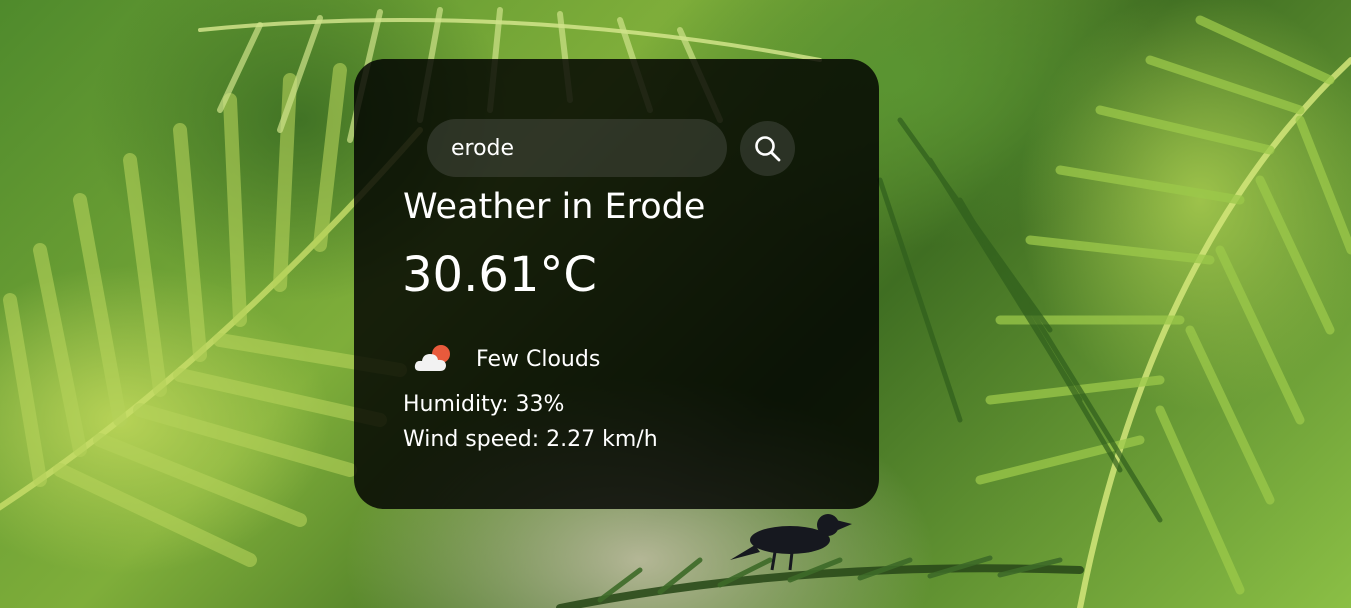  I want to click on wind-speed-text: Wind speed: 2.27 km/h, so click(530, 439).